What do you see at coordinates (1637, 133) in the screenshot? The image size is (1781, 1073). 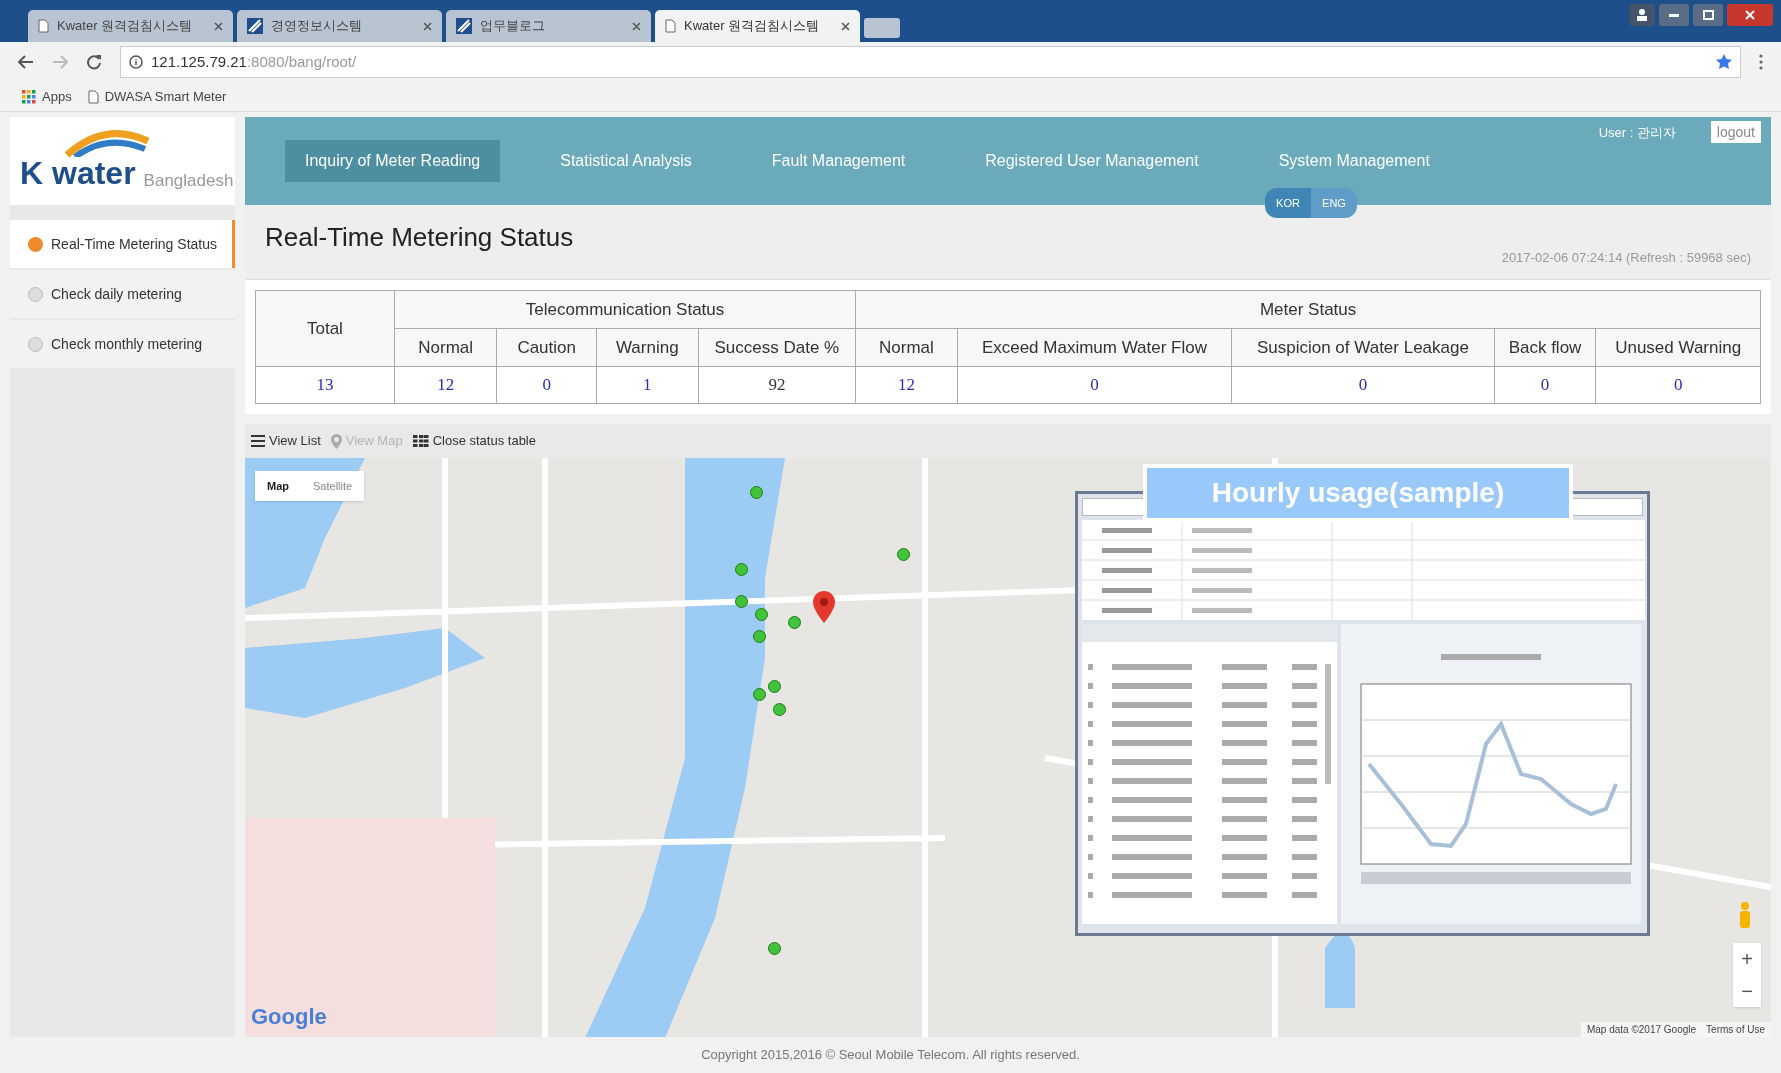 I see `user-label: User : 관리자` at bounding box center [1637, 133].